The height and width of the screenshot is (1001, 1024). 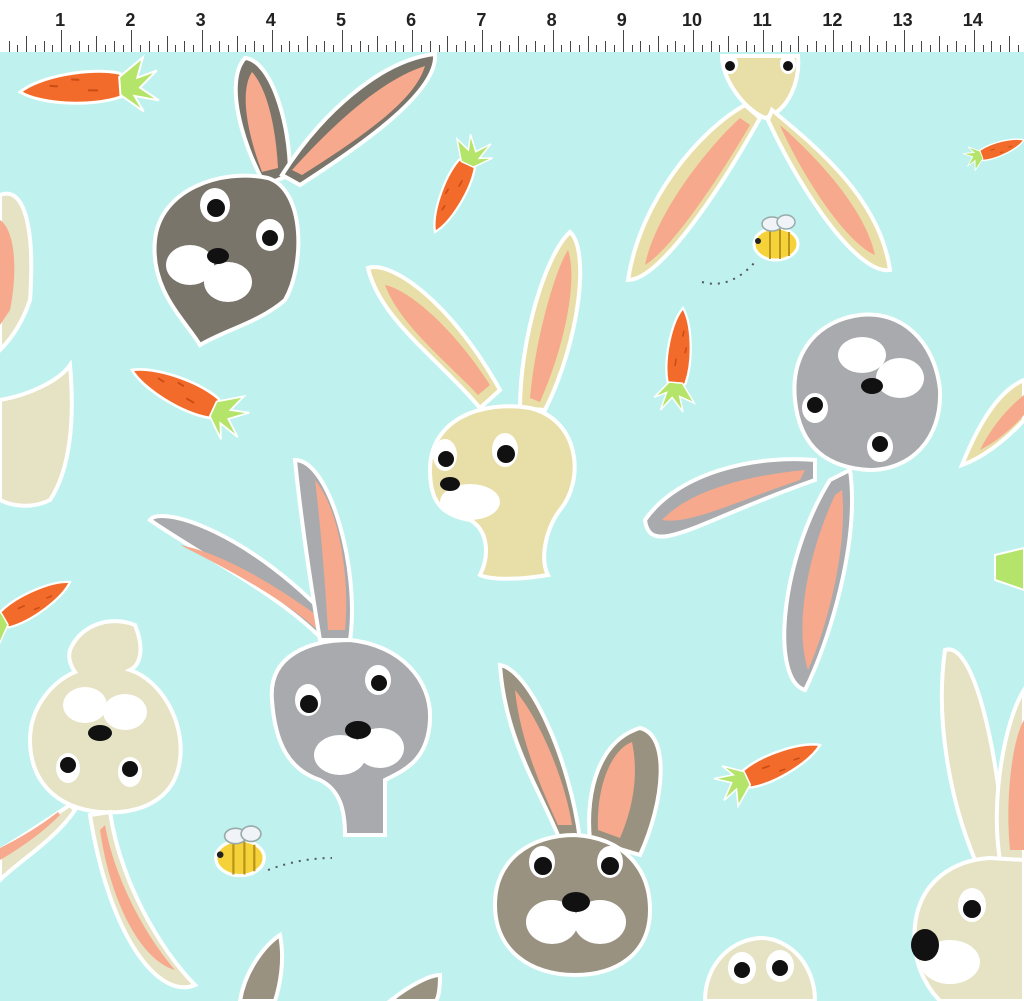 What do you see at coordinates (341, 20) in the screenshot?
I see `ruler-number: 5` at bounding box center [341, 20].